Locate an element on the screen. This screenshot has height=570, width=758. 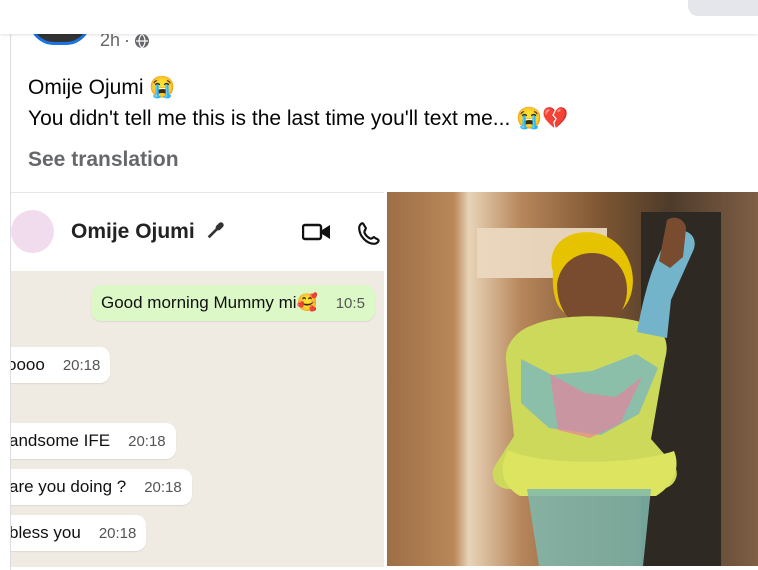
chat-bubble: are you doing ? 20:18 is located at coordinates (101, 487).